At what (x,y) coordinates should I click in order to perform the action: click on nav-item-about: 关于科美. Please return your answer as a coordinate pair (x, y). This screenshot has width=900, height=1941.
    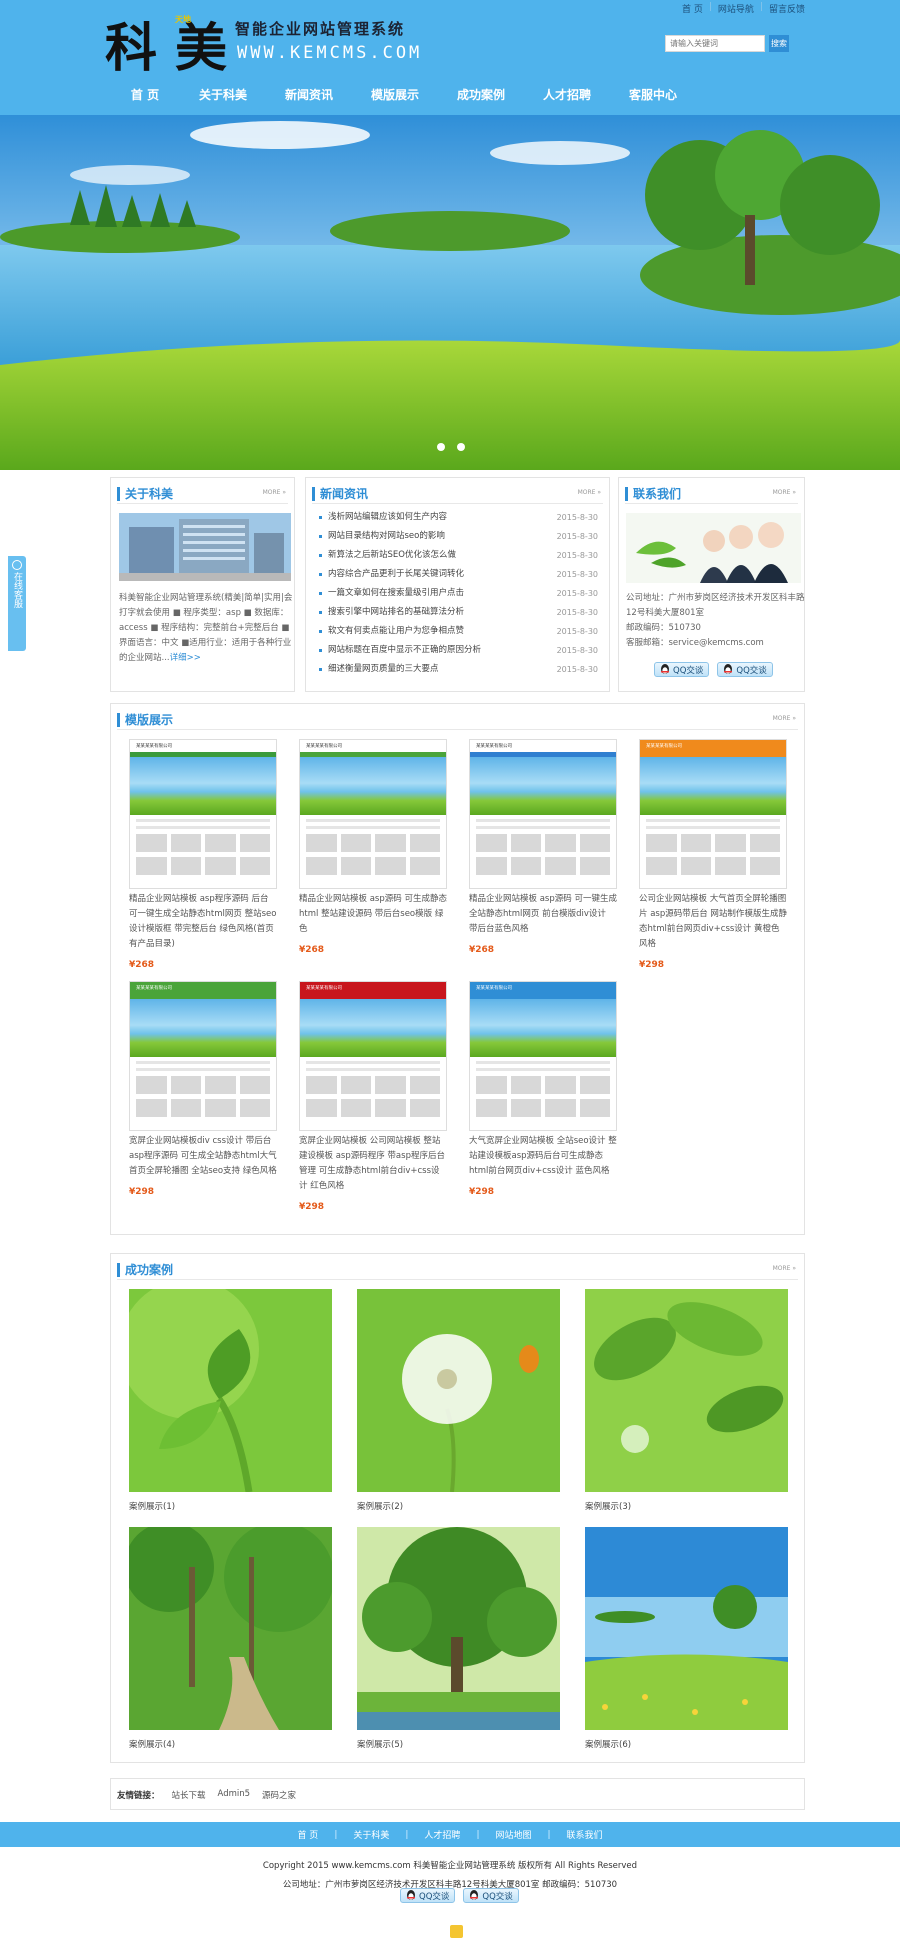
    Looking at the image, I should click on (223, 94).